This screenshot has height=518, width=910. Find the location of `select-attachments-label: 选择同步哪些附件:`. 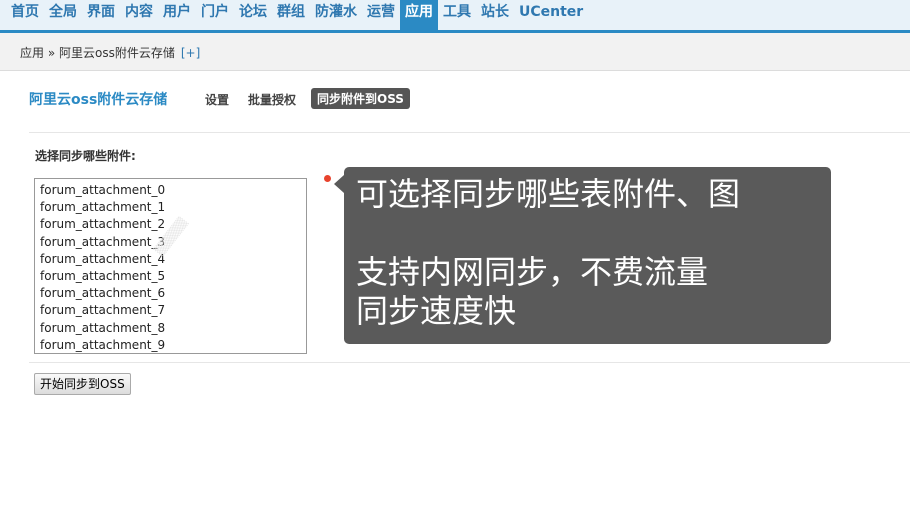

select-attachments-label: 选择同步哪些附件: is located at coordinates (85, 156).